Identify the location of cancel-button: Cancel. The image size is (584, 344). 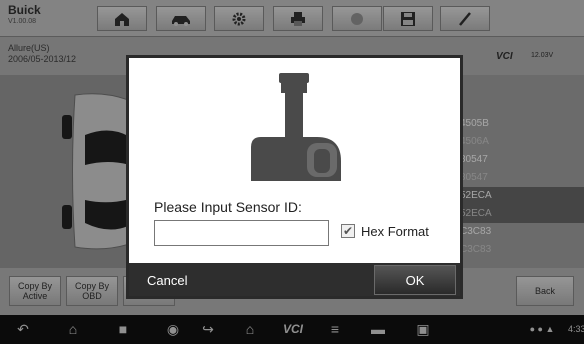
(175, 280).